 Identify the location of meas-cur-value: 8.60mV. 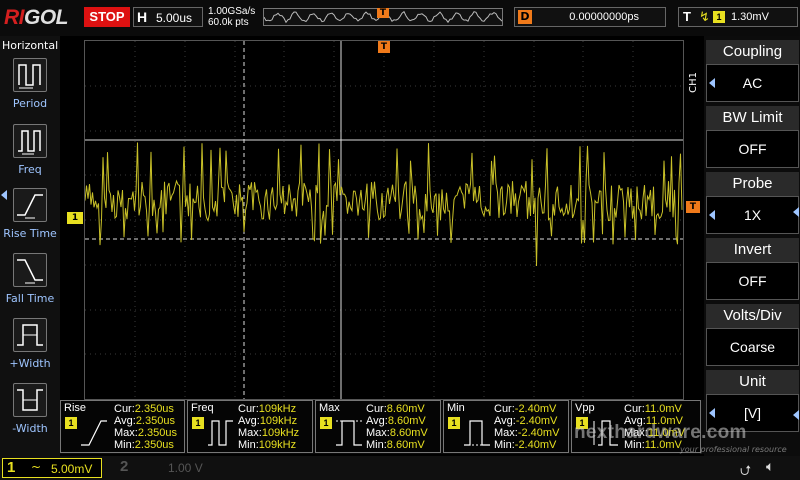
(405, 409).